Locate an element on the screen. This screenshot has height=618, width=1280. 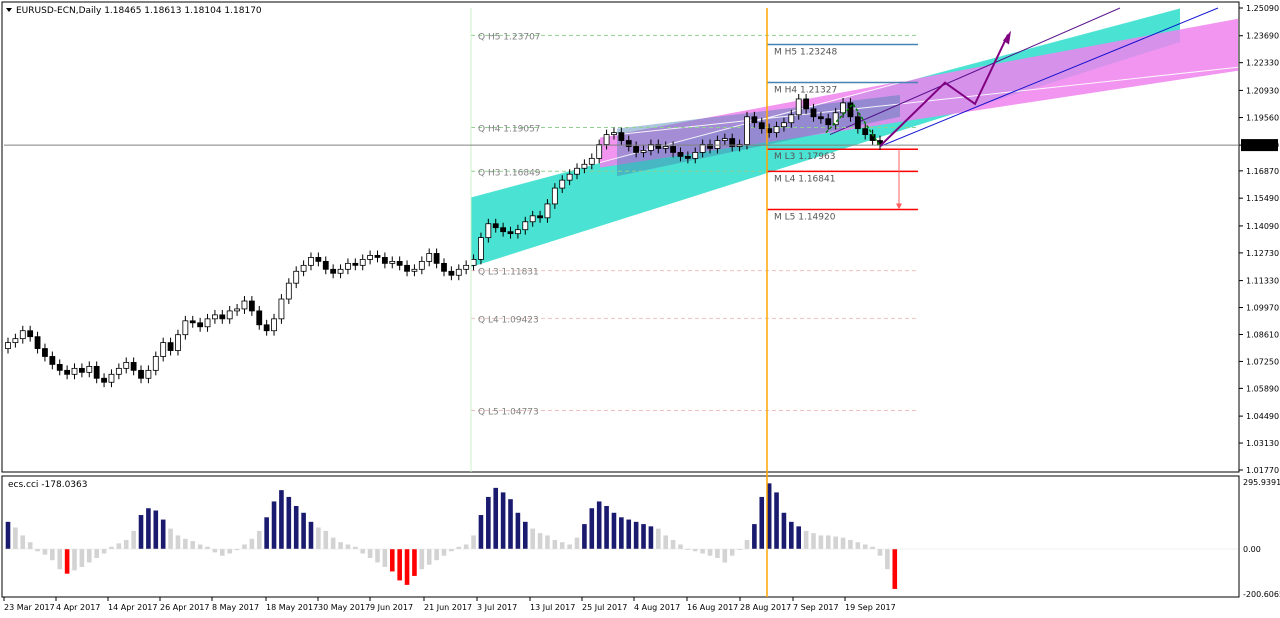
indicator-label: ecs.cci -178.0363 is located at coordinates (47, 485).